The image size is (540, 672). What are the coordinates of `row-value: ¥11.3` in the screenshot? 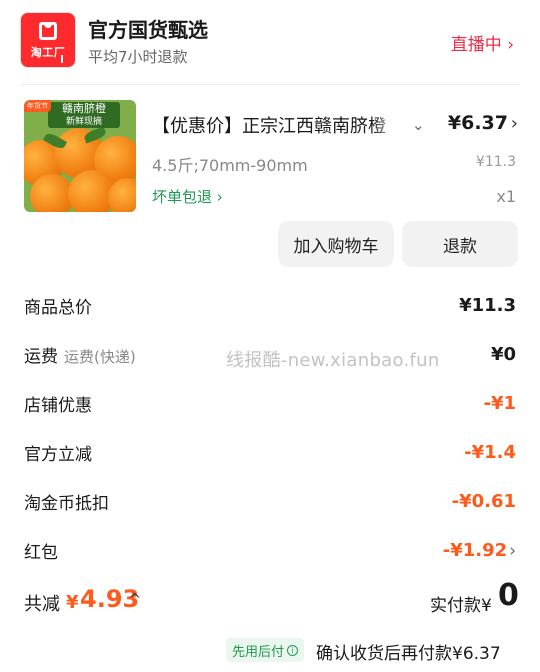 It's located at (487, 305).